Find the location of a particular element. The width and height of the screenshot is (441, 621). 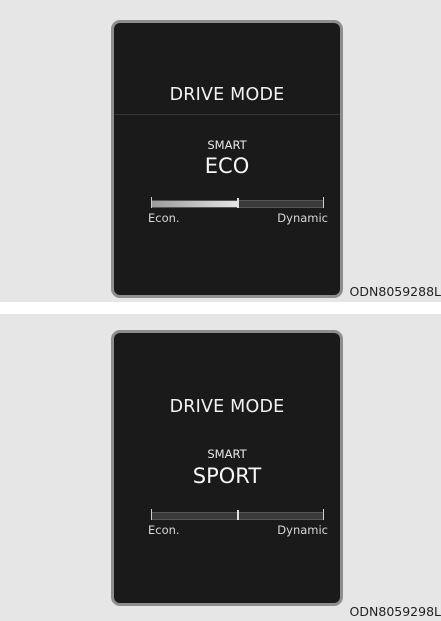

mode-name: ECO is located at coordinates (227, 166).